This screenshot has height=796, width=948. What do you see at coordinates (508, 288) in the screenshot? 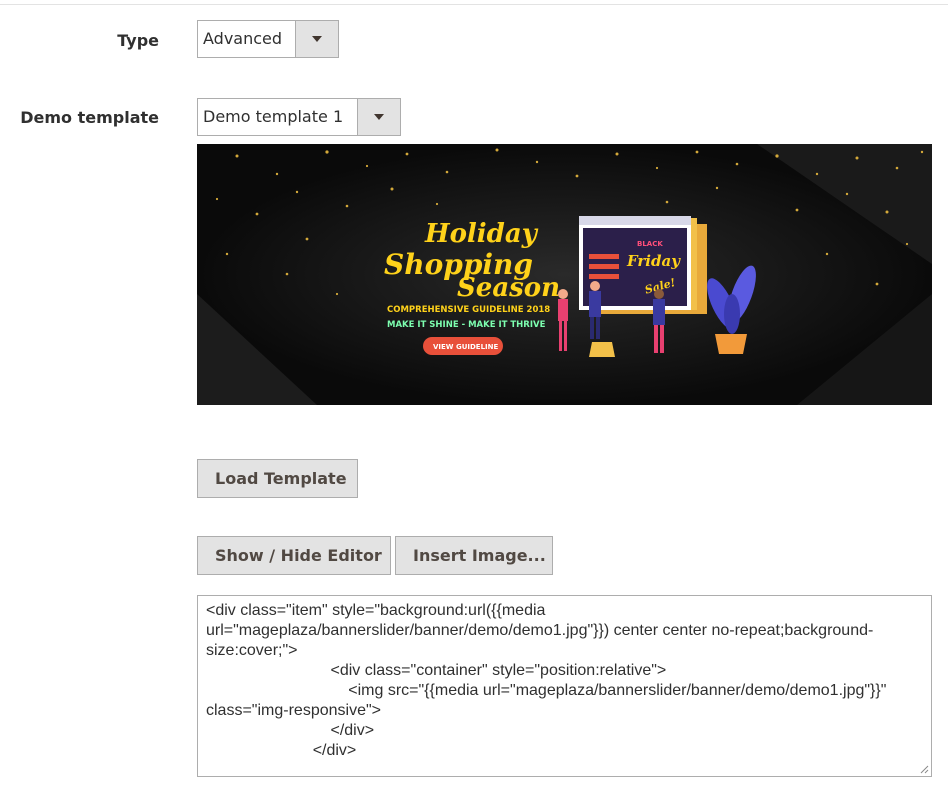
I see `svg-text: Season` at bounding box center [508, 288].